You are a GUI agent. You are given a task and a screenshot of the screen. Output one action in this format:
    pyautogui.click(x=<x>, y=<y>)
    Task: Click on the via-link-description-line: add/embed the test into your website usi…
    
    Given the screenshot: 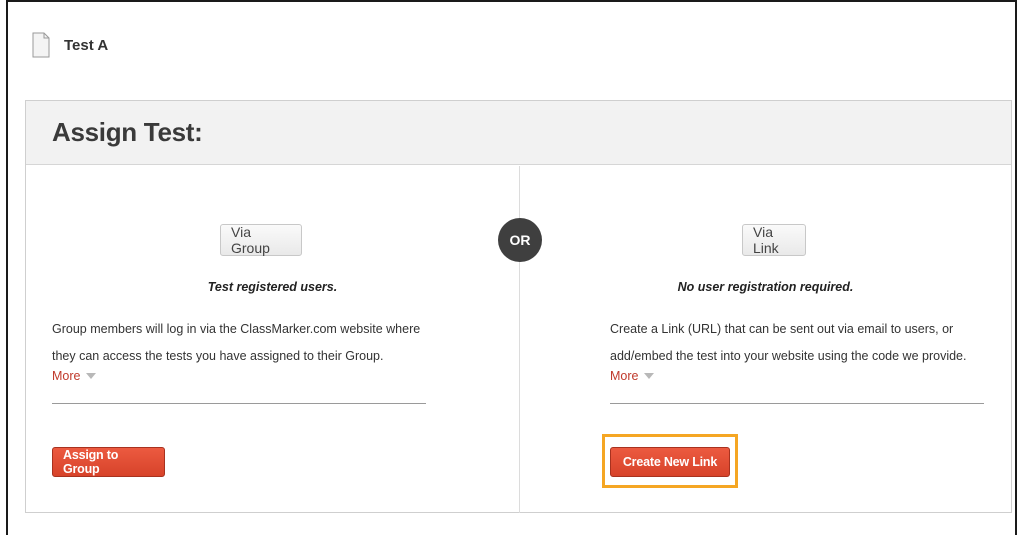 What is the action you would take?
    pyautogui.click(x=788, y=356)
    